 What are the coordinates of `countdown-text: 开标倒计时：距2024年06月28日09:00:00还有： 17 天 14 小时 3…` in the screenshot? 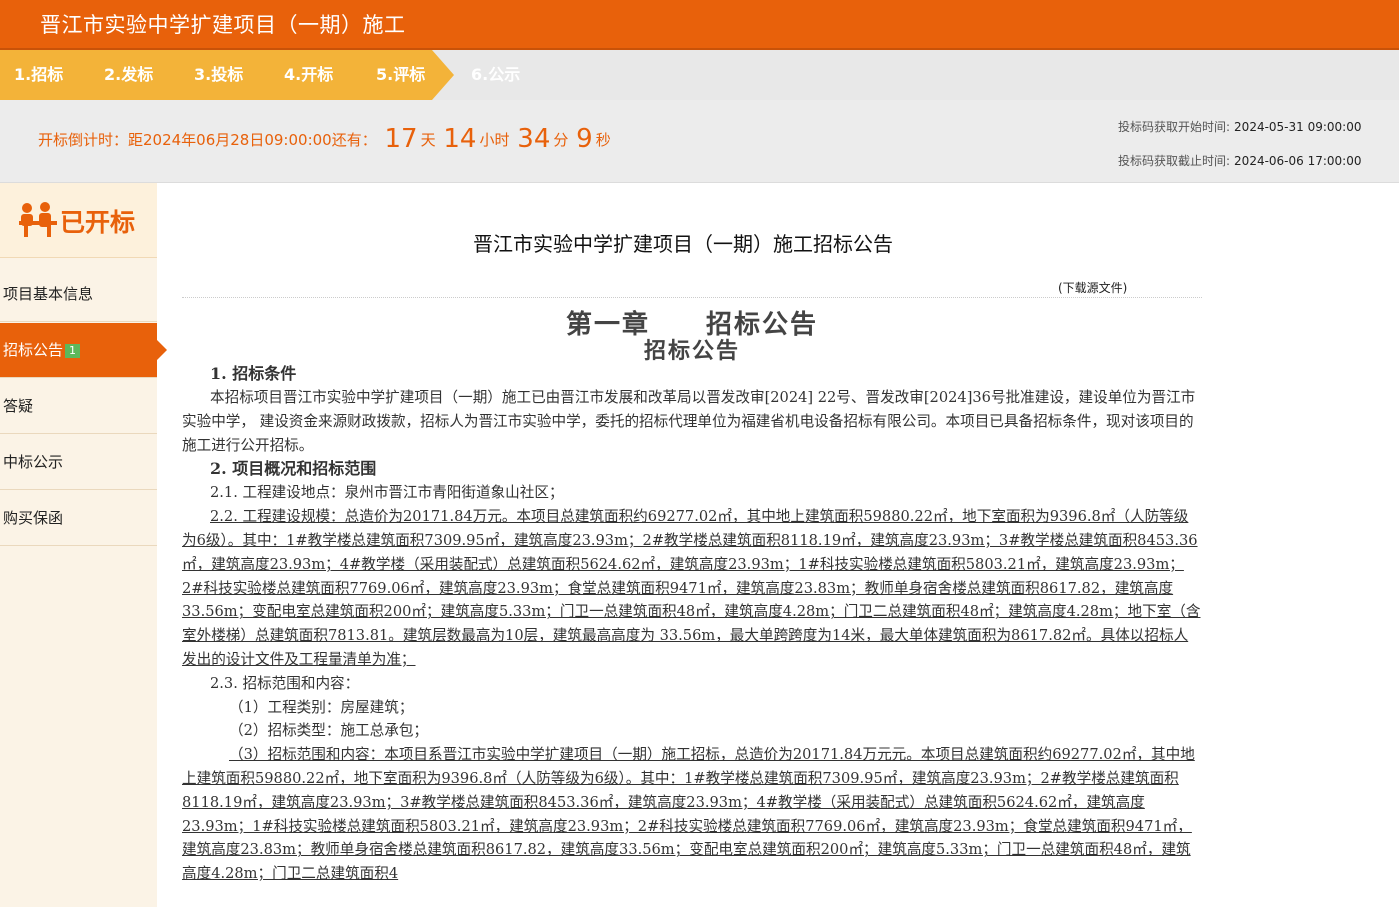 It's located at (324, 139).